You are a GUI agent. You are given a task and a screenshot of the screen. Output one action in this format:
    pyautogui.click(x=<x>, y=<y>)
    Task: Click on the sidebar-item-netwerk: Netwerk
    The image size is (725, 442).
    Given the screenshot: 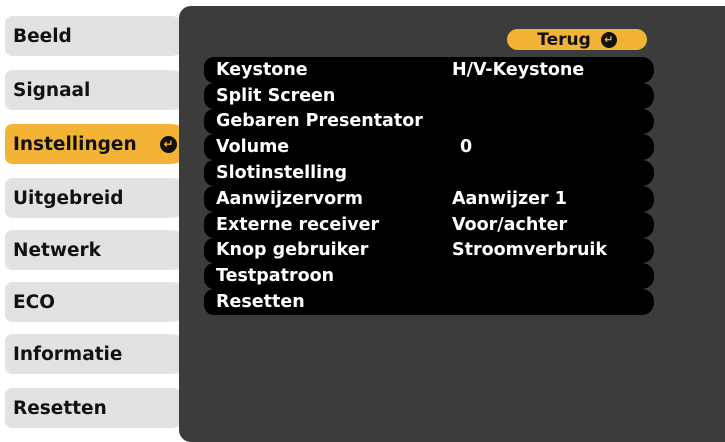 What is the action you would take?
    pyautogui.click(x=98, y=250)
    